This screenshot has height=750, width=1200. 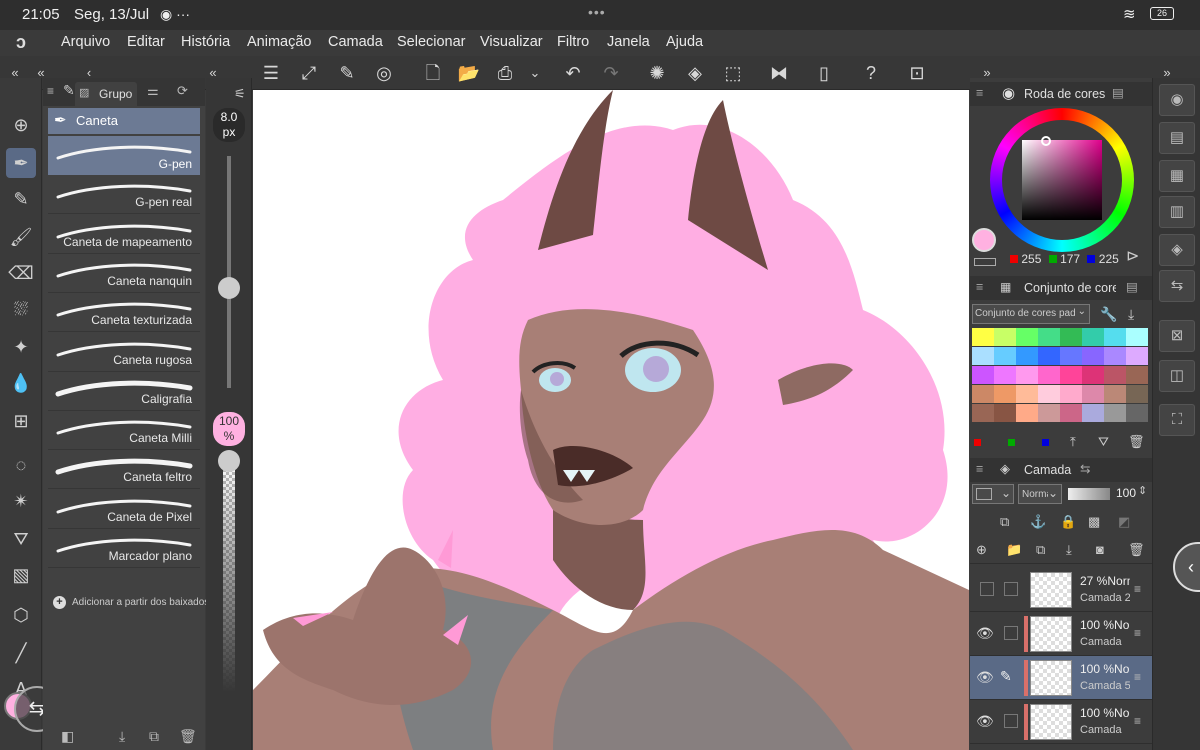 What do you see at coordinates (347, 73) in the screenshot?
I see `quick-access-icon: ✎` at bounding box center [347, 73].